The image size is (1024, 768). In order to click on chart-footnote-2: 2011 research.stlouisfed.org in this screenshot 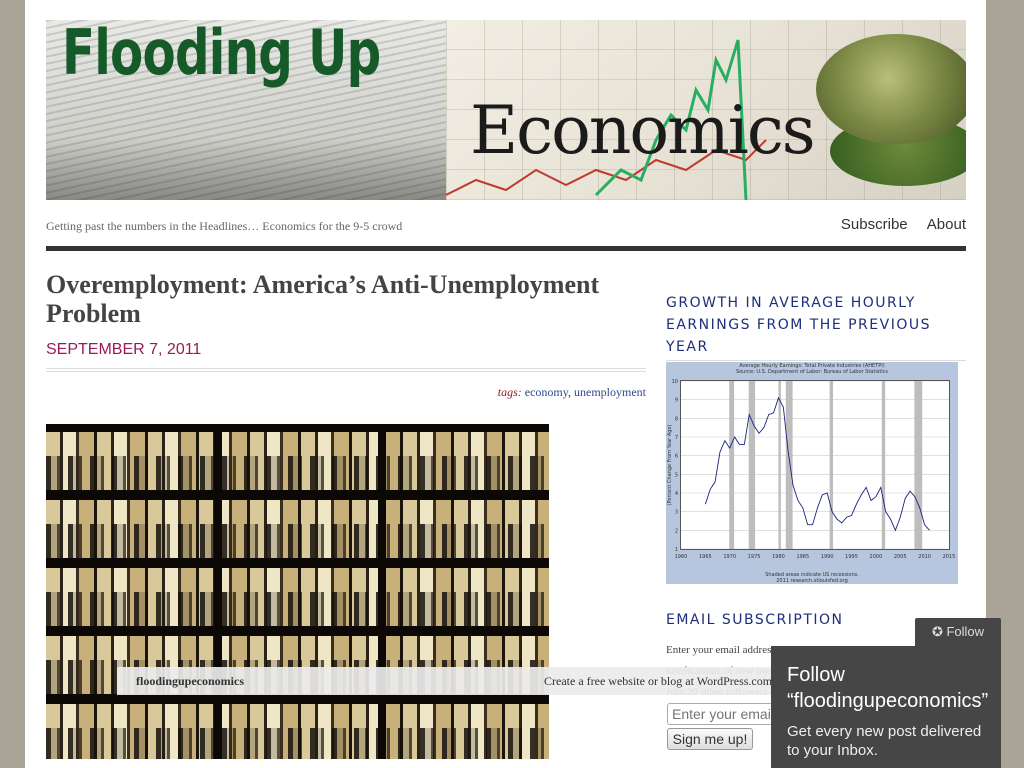, I will do `click(812, 581)`.